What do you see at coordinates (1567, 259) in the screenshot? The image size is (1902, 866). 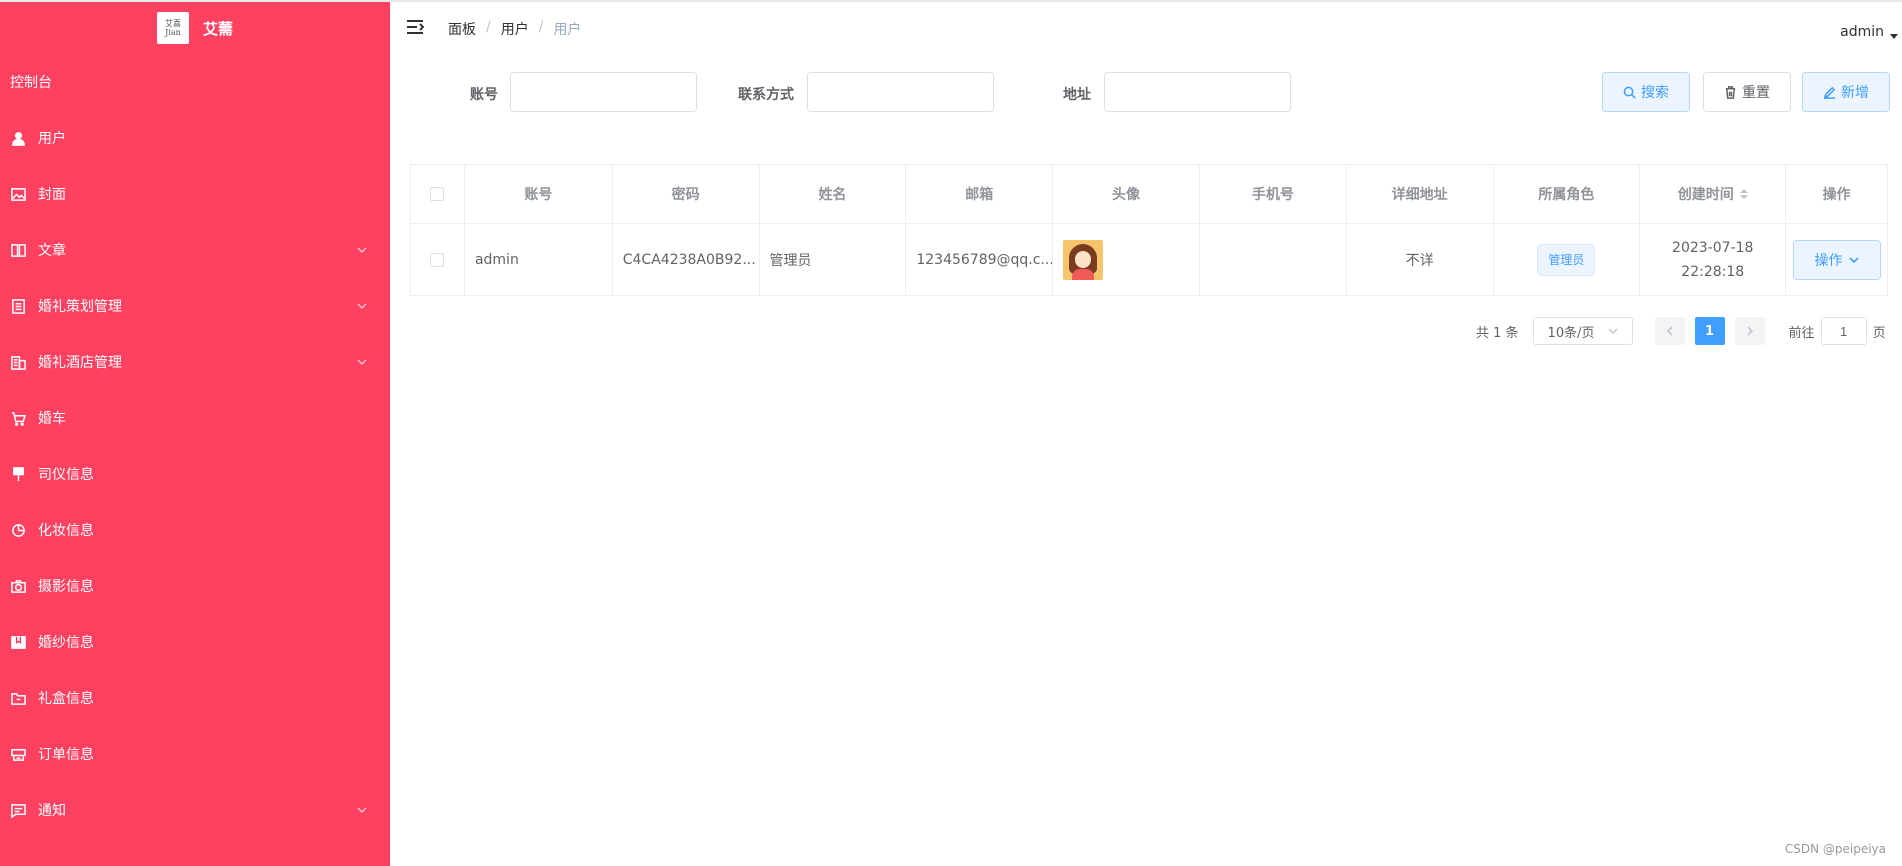 I see `cell-role: 管理员` at bounding box center [1567, 259].